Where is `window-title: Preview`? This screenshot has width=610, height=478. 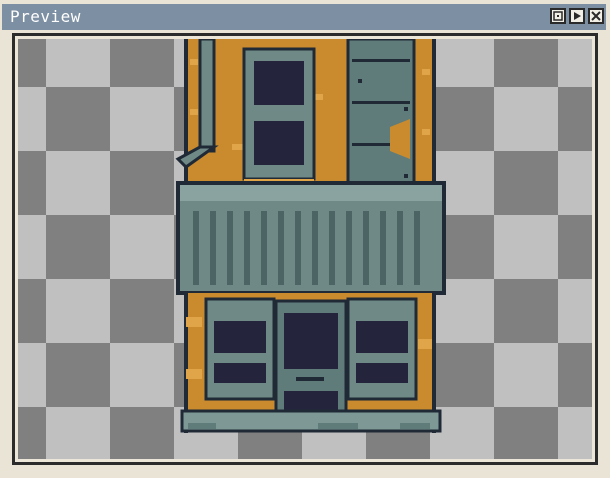 window-title: Preview is located at coordinates (45, 16).